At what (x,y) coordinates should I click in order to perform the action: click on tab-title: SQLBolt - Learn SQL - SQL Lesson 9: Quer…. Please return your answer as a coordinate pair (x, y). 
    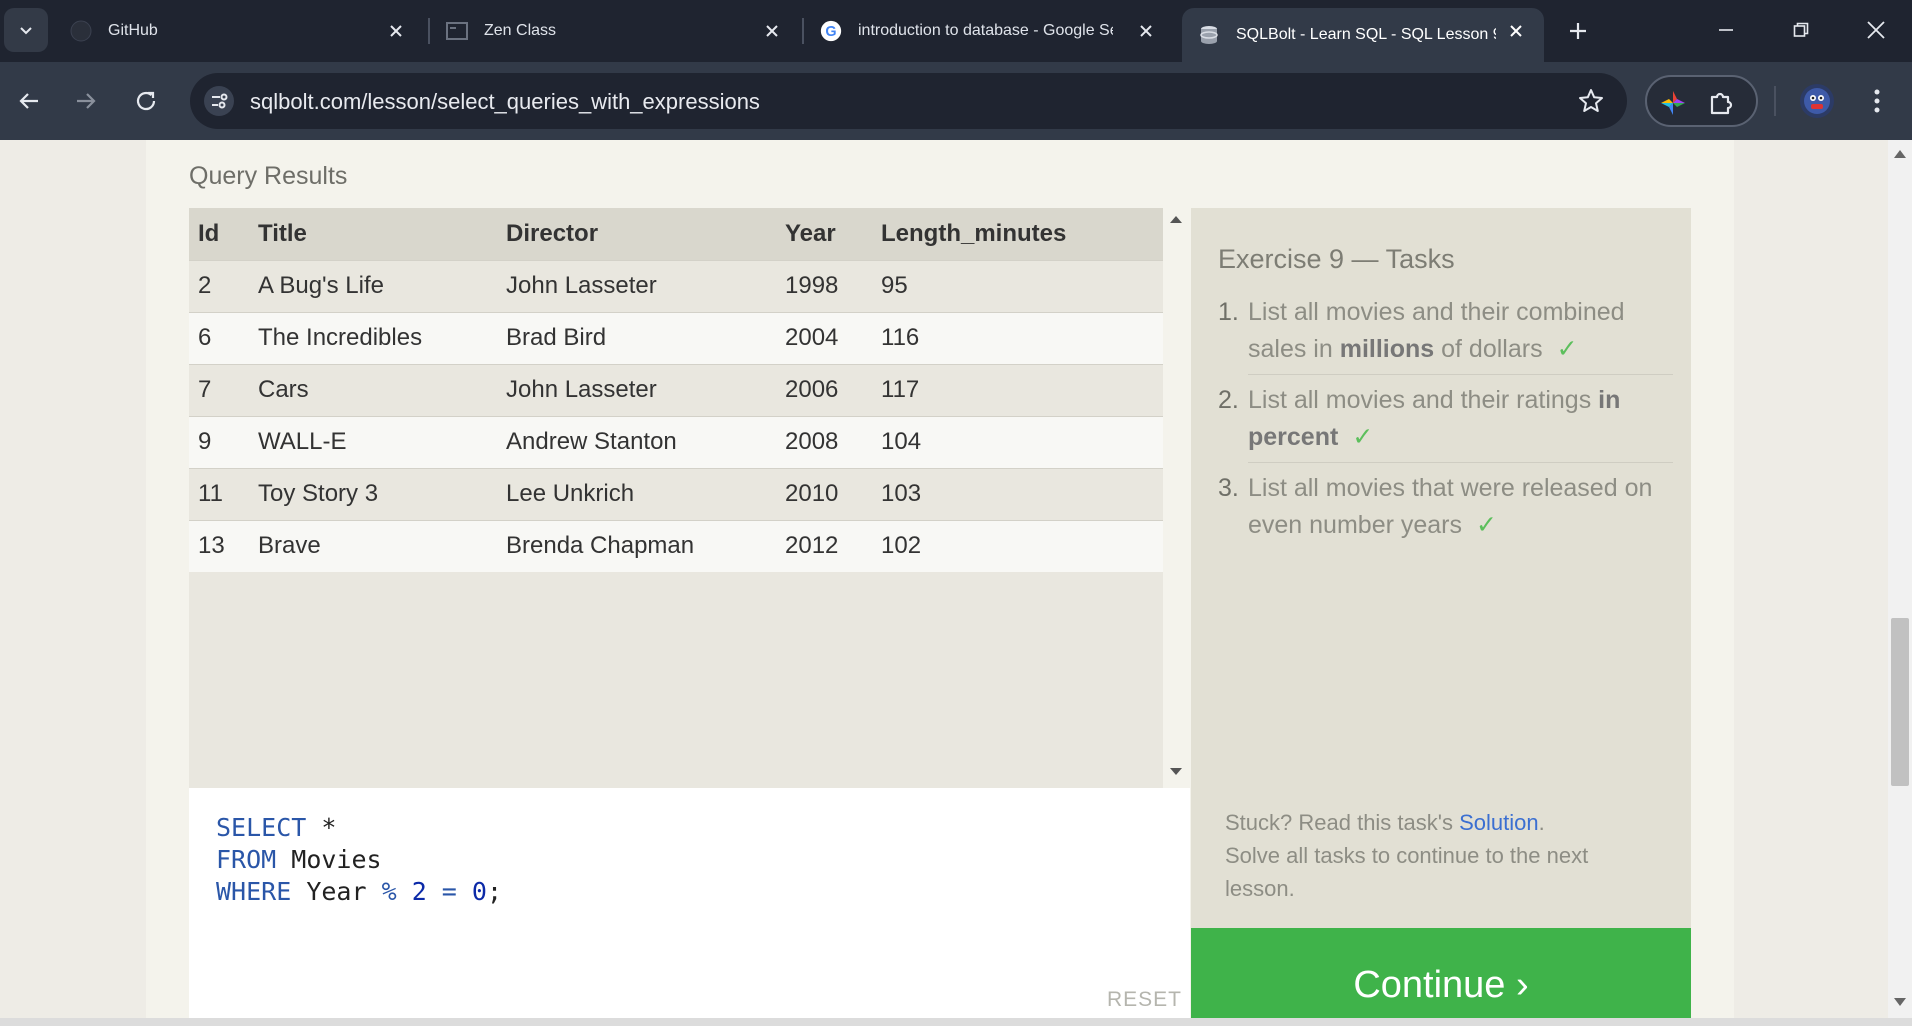
    Looking at the image, I should click on (1366, 34).